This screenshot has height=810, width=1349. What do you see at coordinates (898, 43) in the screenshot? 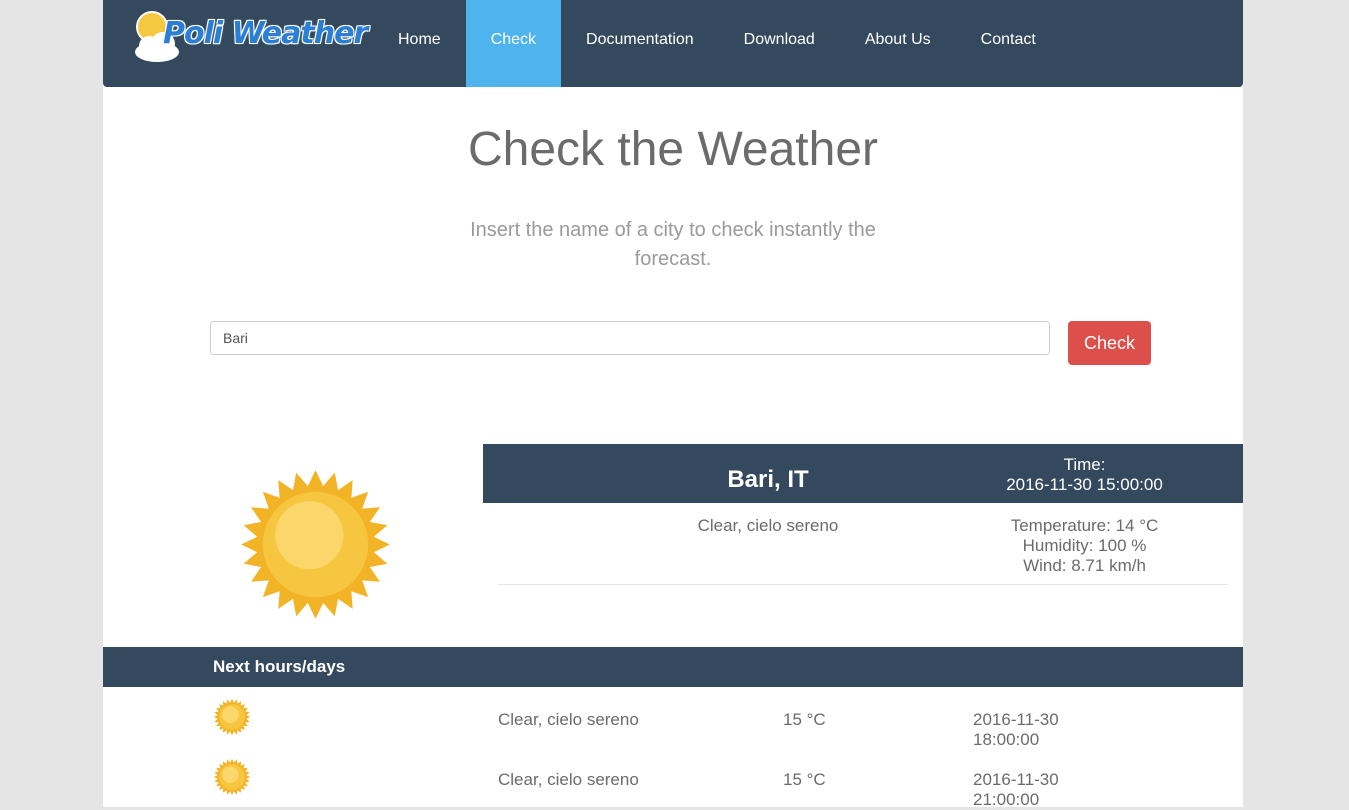
I see `nav-about-us: About Us` at bounding box center [898, 43].